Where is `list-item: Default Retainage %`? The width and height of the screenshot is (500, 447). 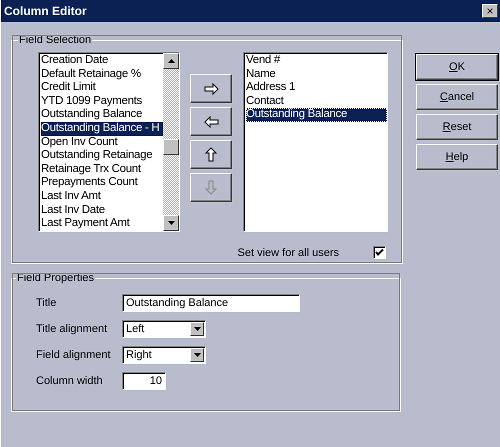 list-item: Default Retainage % is located at coordinates (102, 75).